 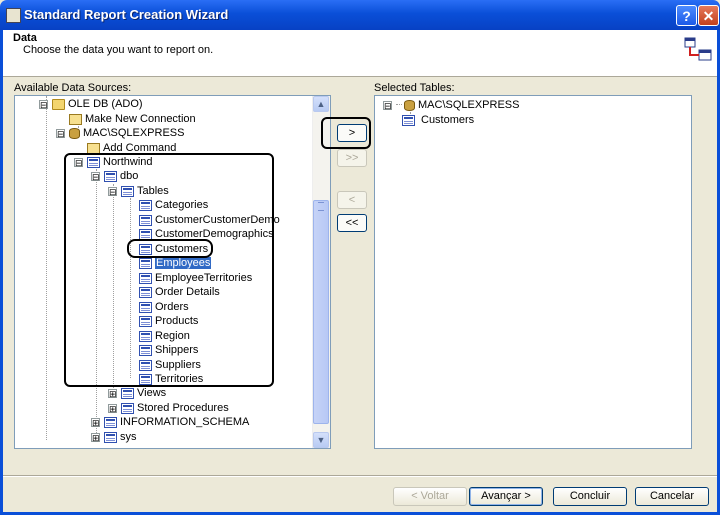 I want to click on node-label: INFORMATION_SCHEMA, so click(x=185, y=422).